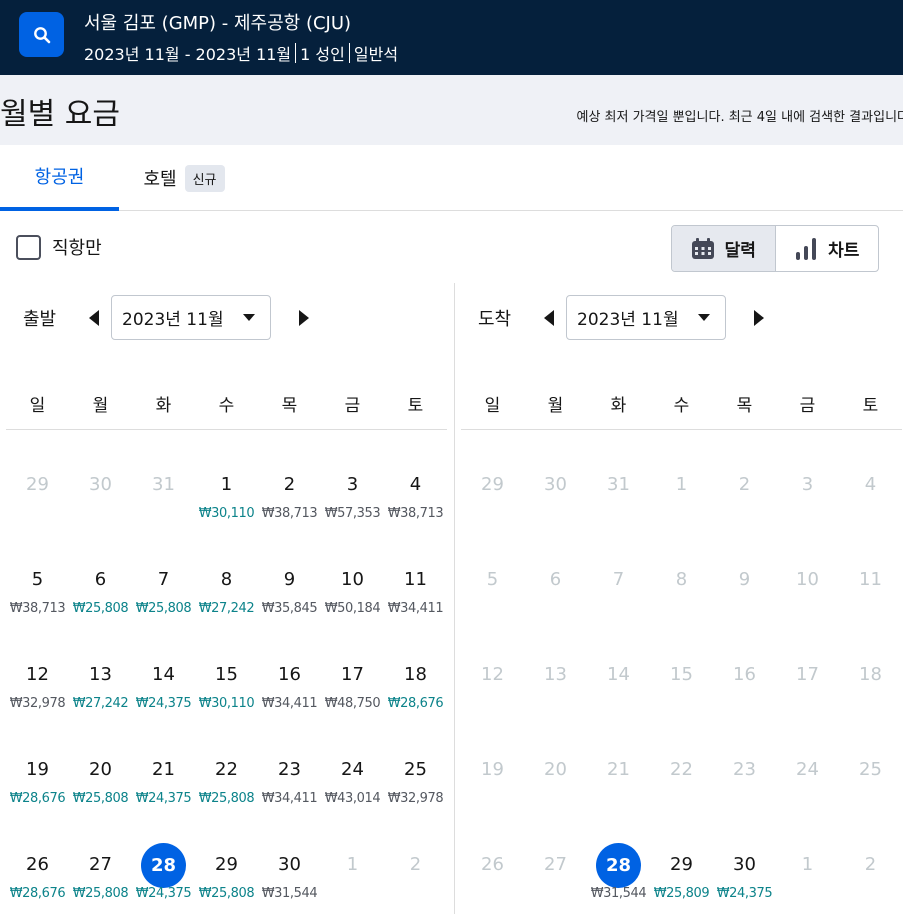 The width and height of the screenshot is (903, 914). Describe the element at coordinates (304, 317) in the screenshot. I see `departure-next-month-button` at that location.